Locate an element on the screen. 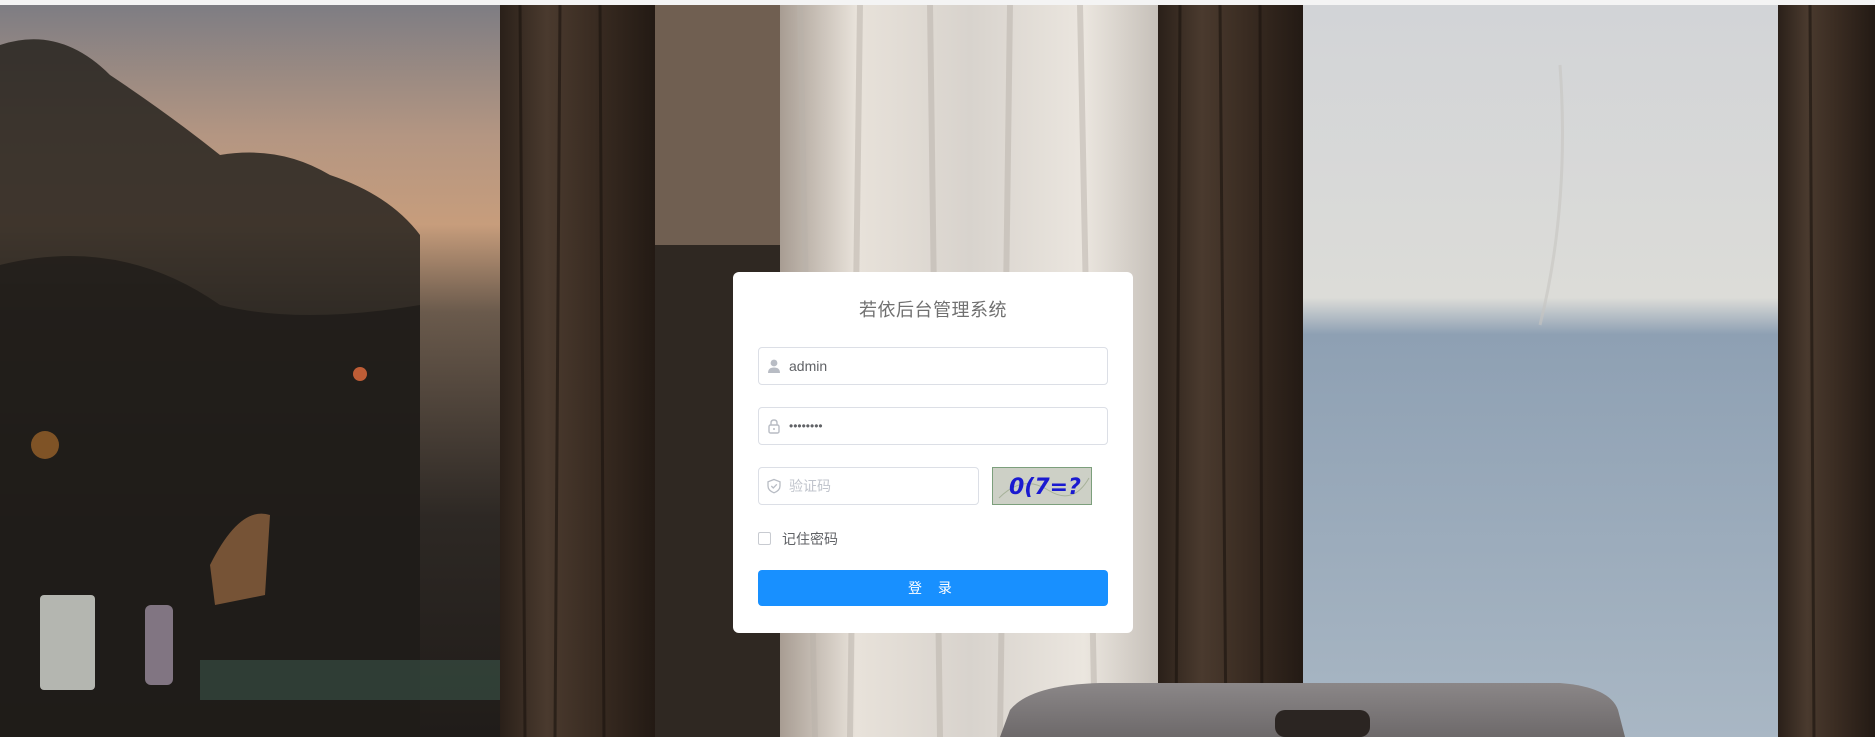  captcha-image: 0(7=? is located at coordinates (1042, 486).